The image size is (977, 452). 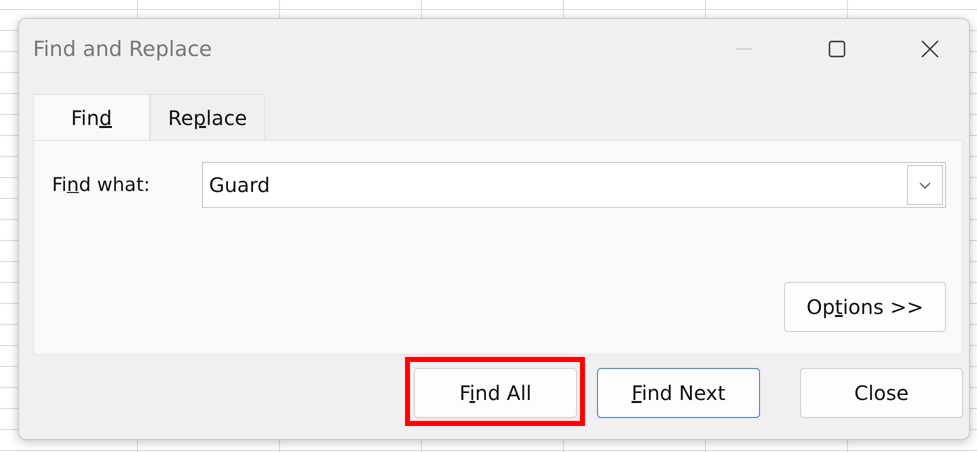 I want to click on close-icon, so click(x=930, y=49).